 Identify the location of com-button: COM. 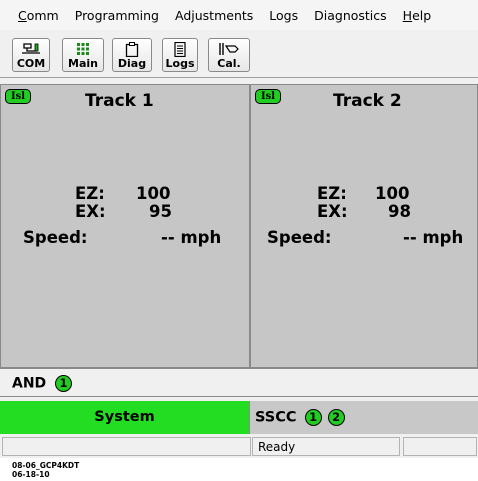
(31, 55).